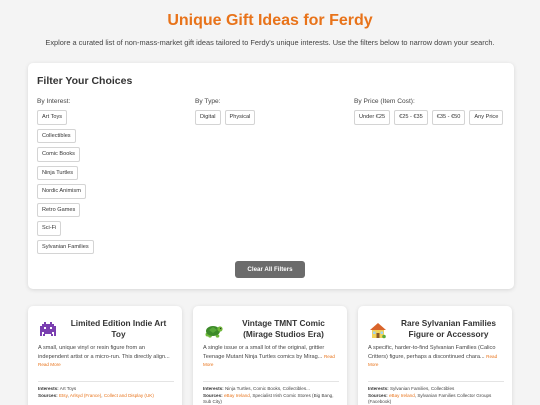 The image size is (540, 405). What do you see at coordinates (48, 330) in the screenshot?
I see `alien-monster-icon` at bounding box center [48, 330].